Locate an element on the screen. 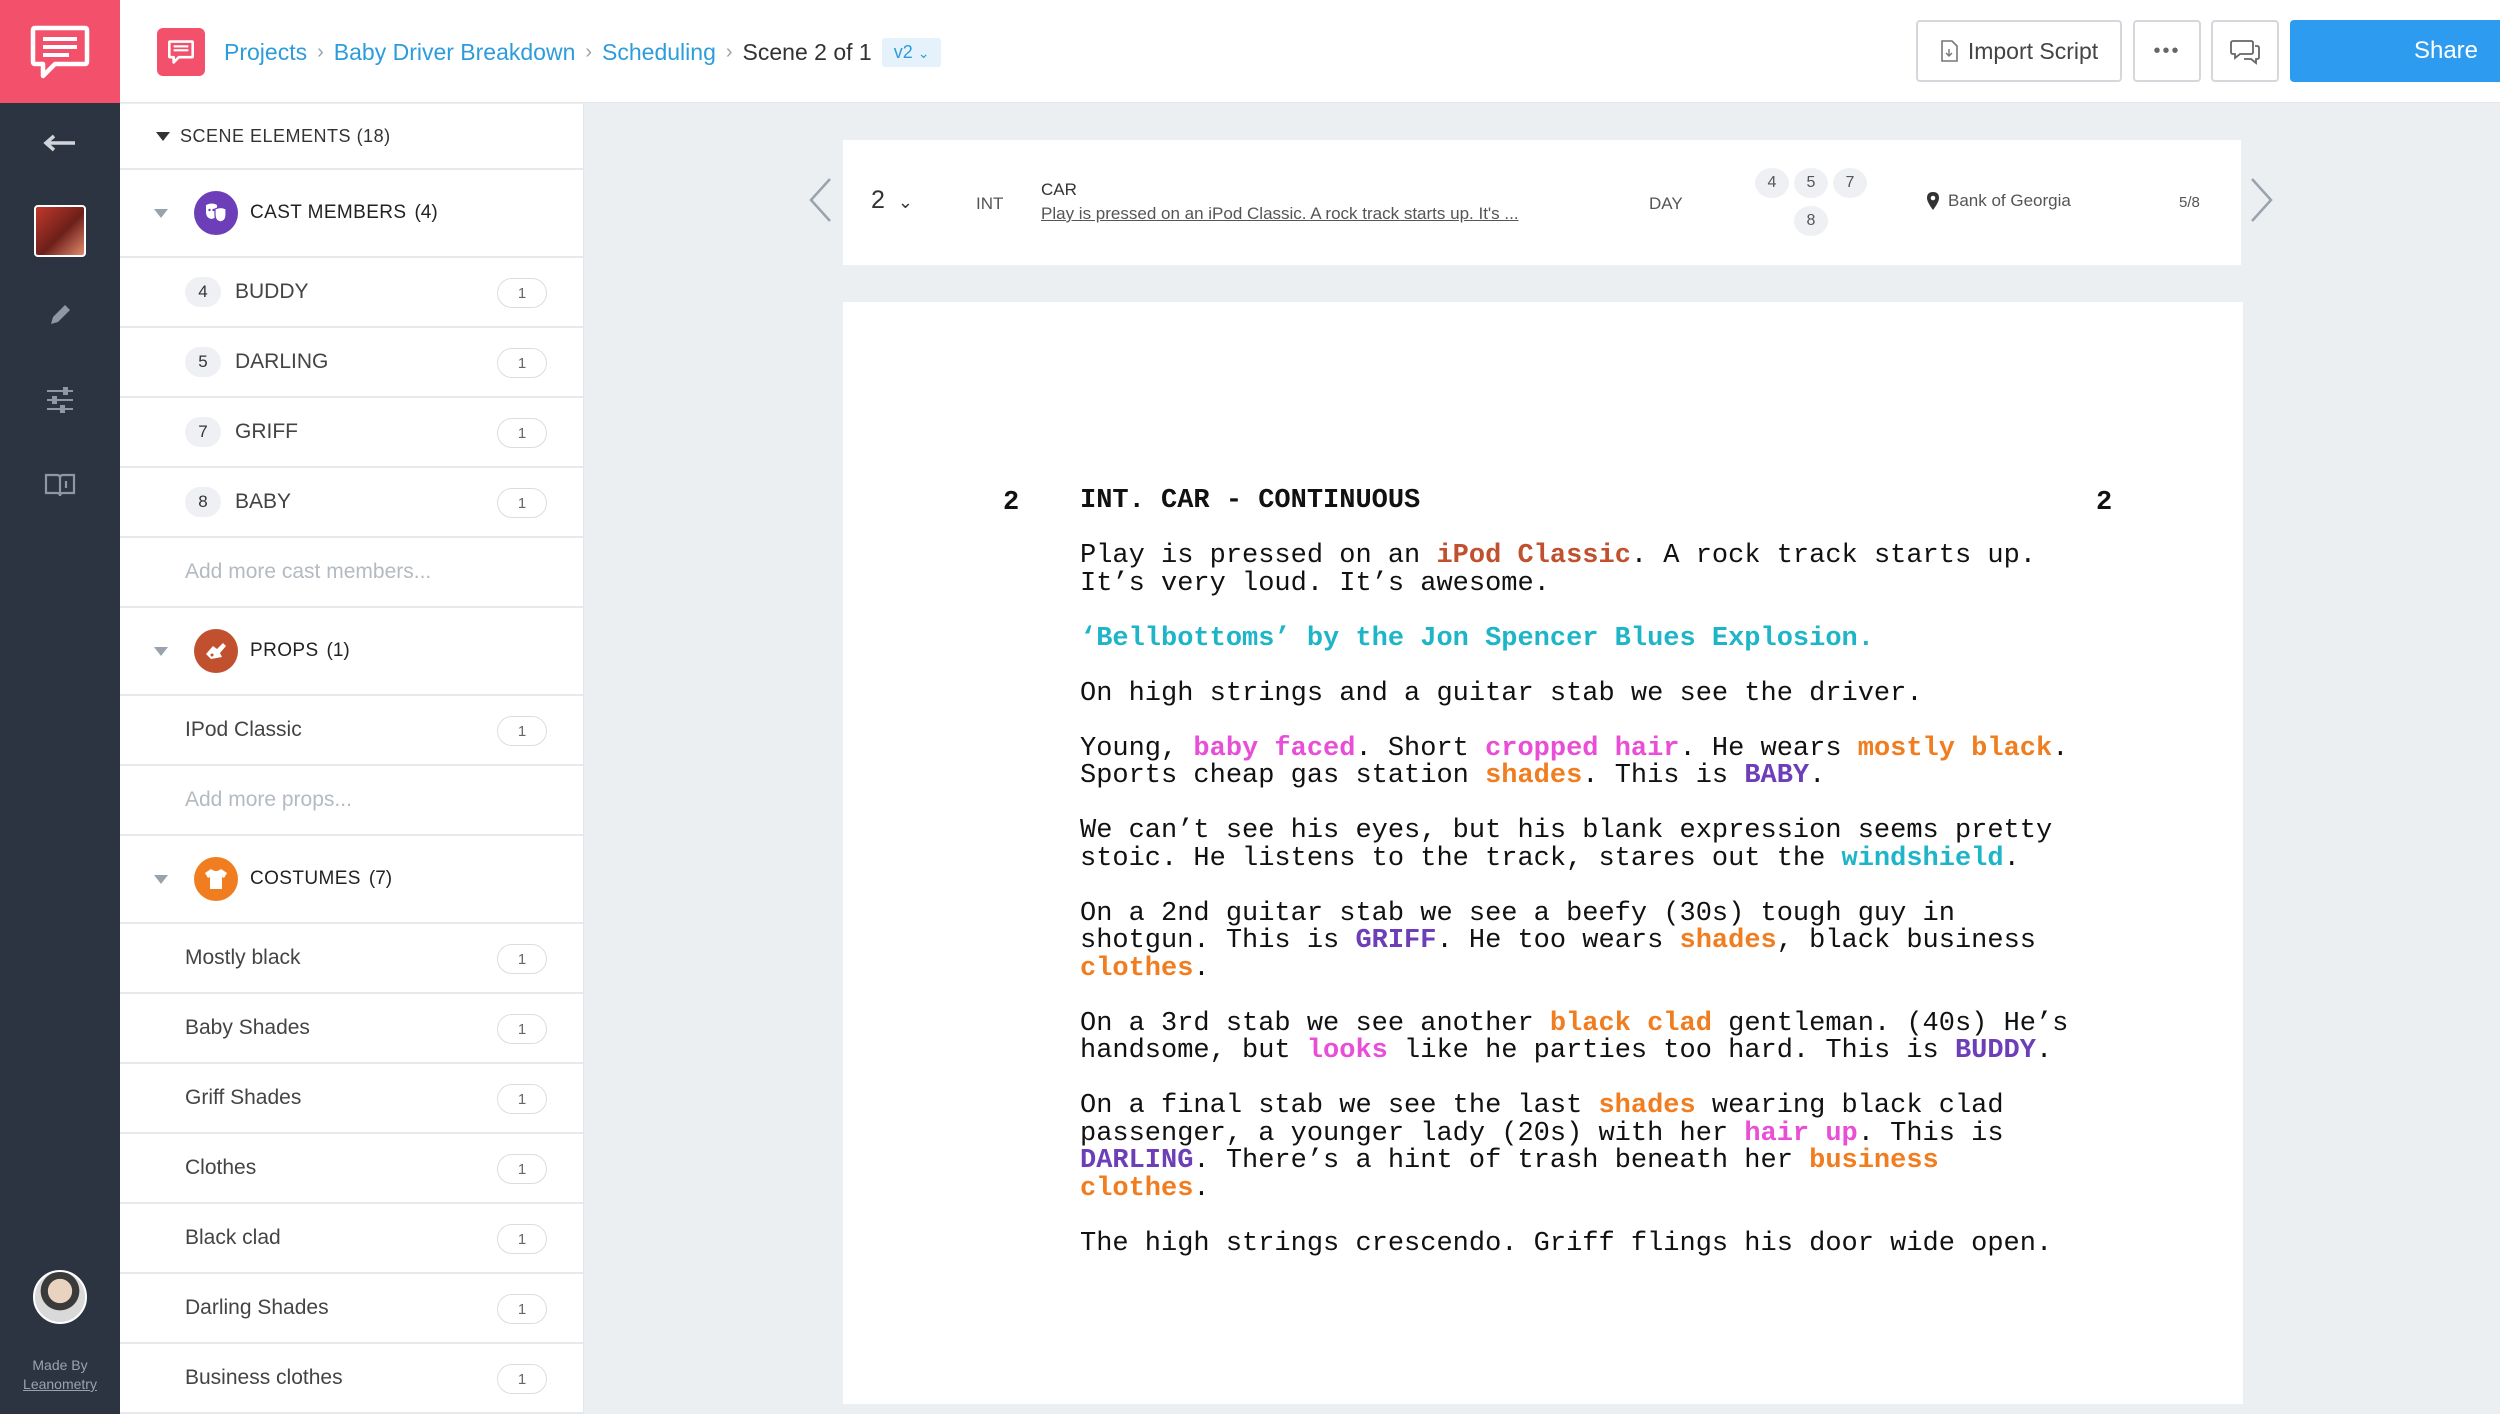  more-options-button: ••• is located at coordinates (2167, 51).